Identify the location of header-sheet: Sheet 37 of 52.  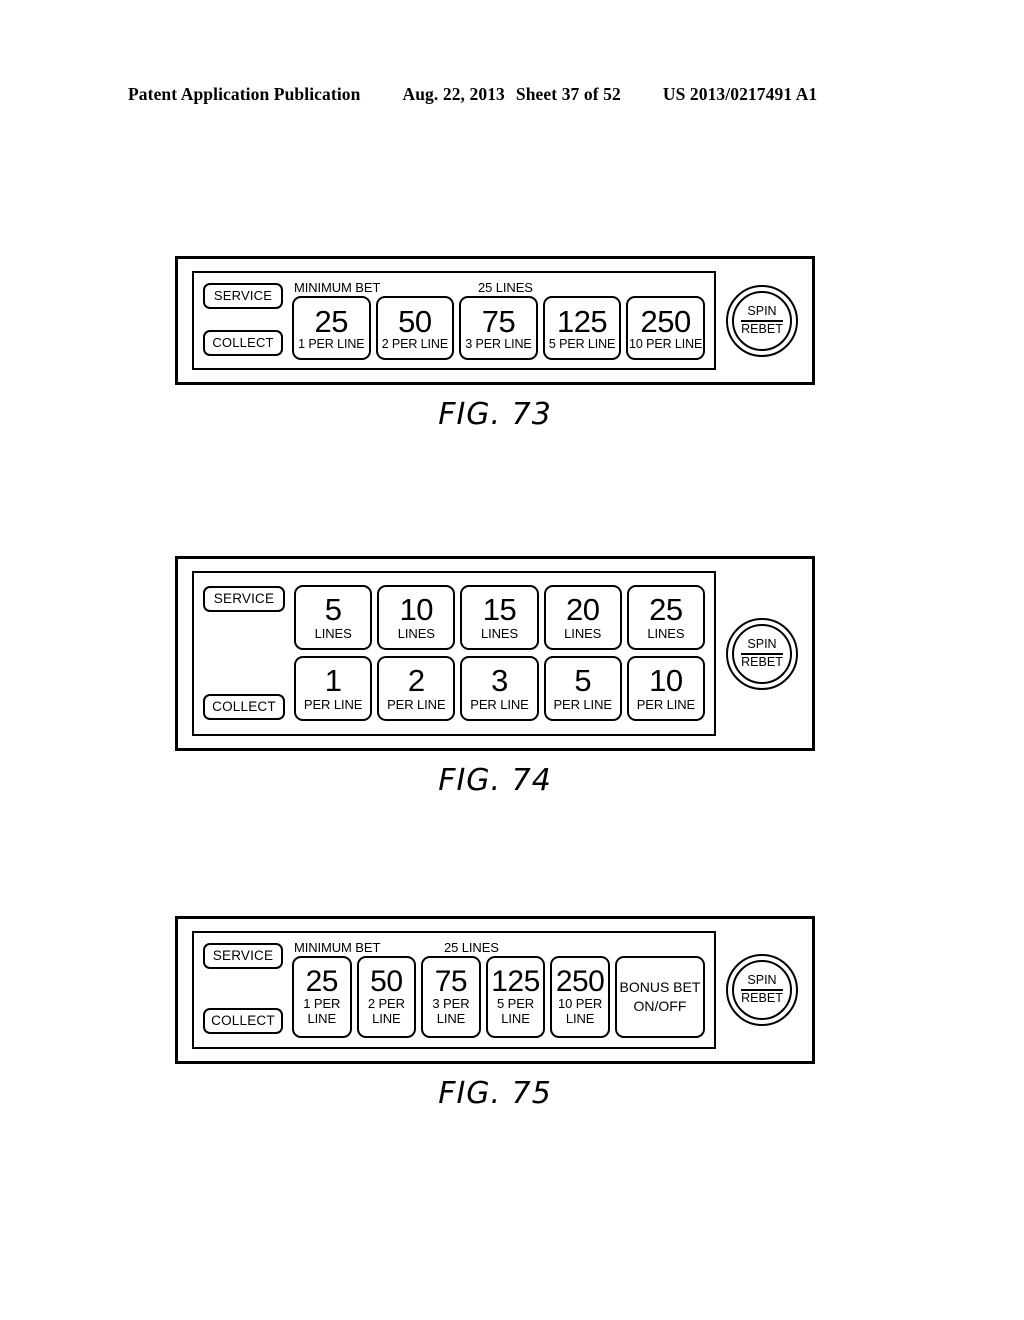
(568, 94).